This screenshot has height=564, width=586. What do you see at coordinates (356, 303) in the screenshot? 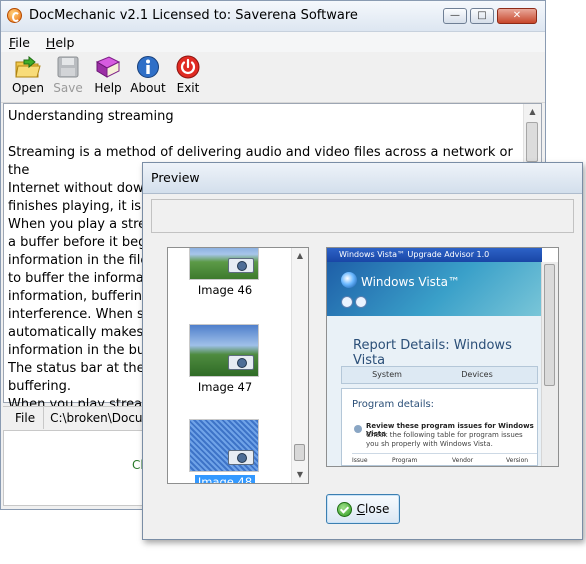
I see `back-forward-icon` at bounding box center [356, 303].